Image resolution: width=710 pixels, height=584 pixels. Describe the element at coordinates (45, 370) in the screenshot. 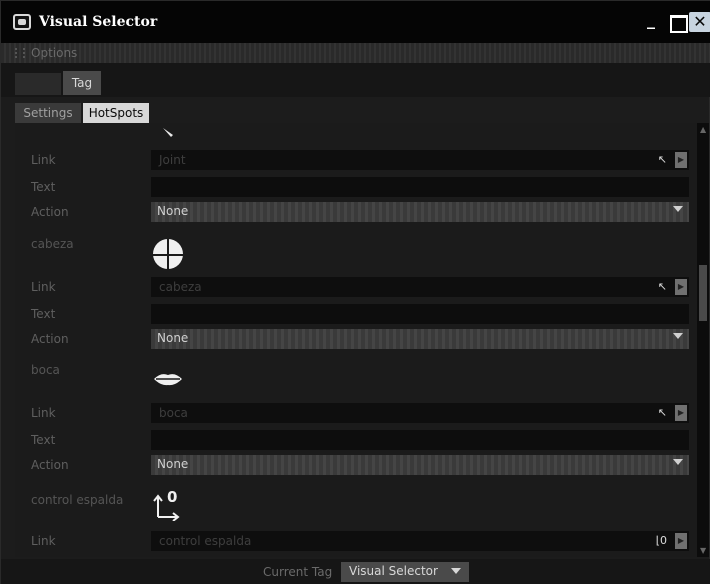

I see `hotspot-name: boca` at that location.